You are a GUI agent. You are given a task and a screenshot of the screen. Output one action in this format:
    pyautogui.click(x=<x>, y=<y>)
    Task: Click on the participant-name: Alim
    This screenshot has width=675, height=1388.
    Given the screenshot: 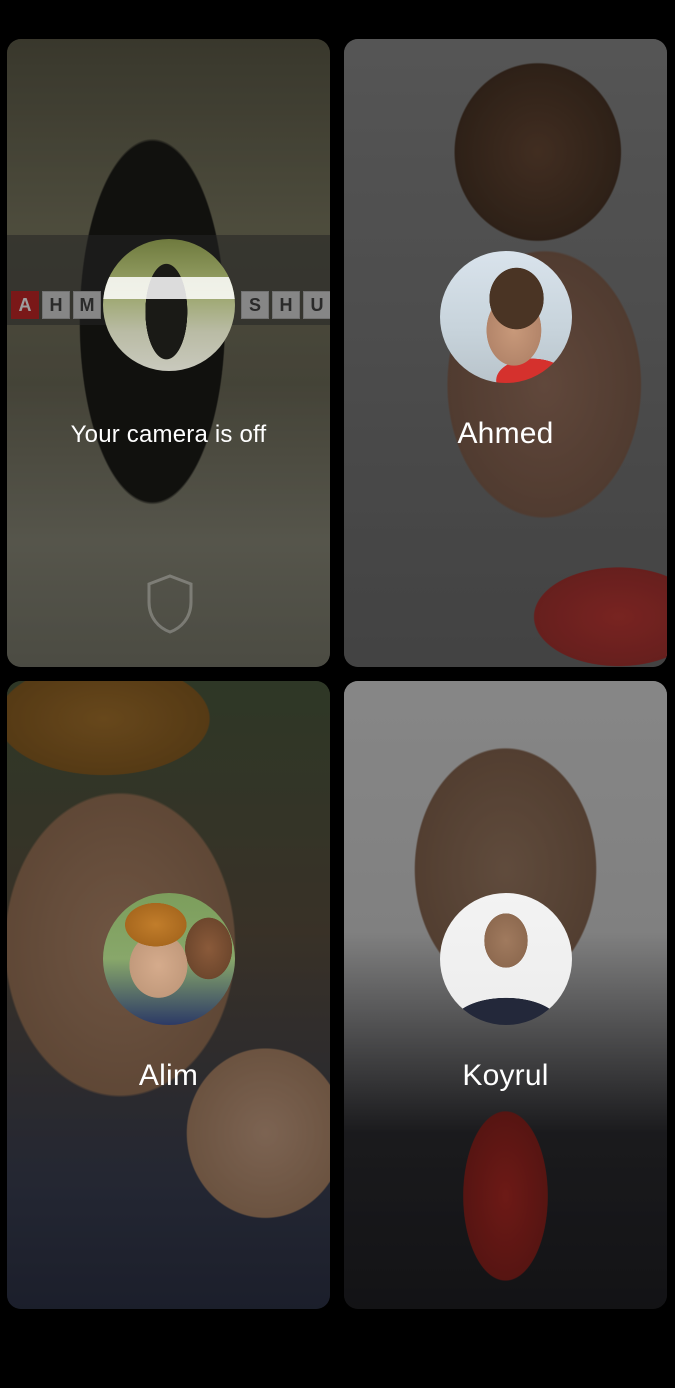 What is the action you would take?
    pyautogui.click(x=168, y=1075)
    